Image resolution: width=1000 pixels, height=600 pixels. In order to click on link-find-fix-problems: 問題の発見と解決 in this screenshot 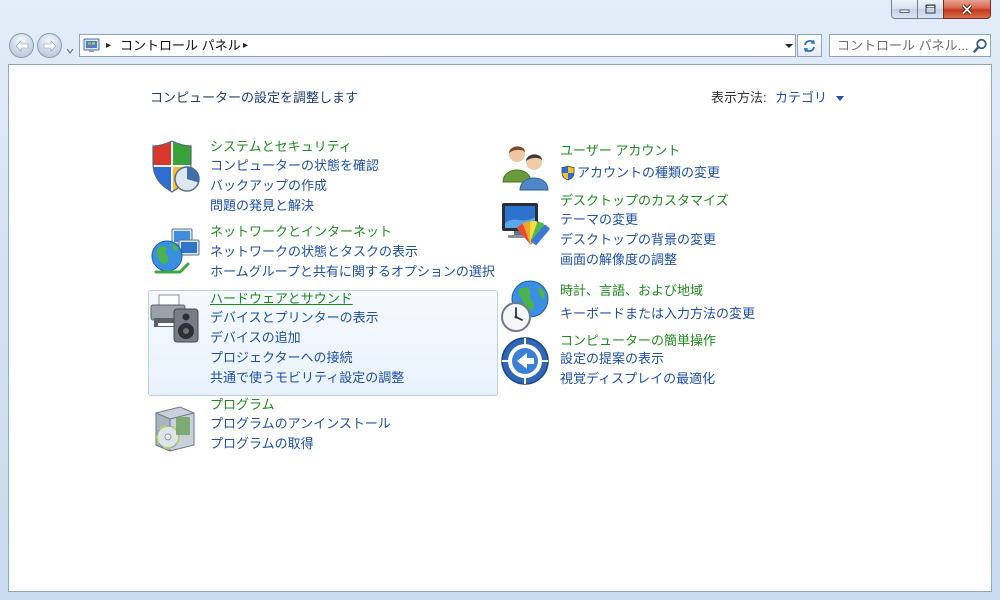, I will do `click(262, 206)`.